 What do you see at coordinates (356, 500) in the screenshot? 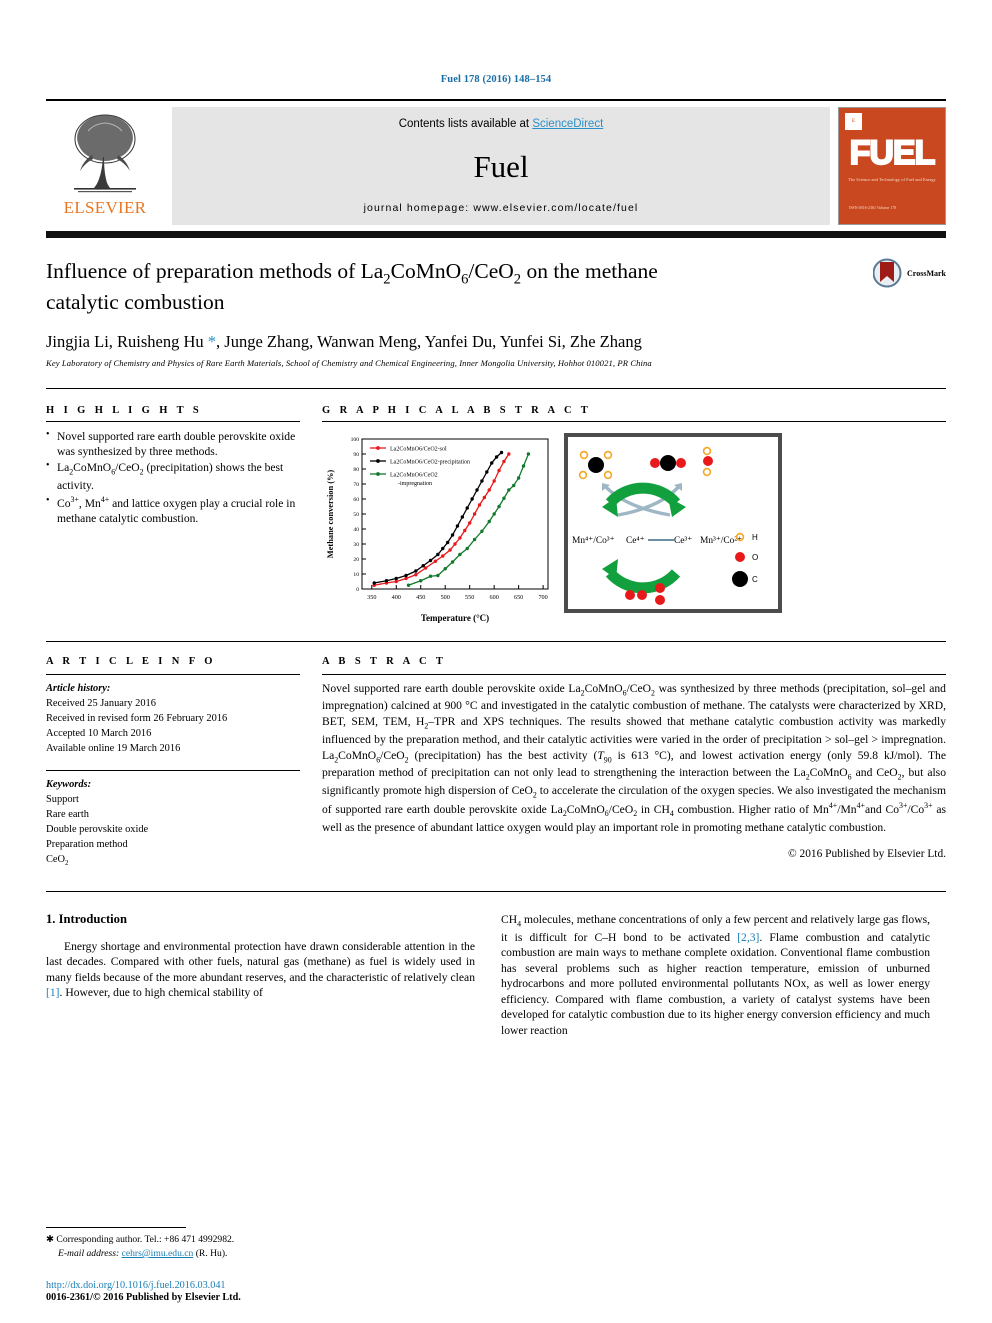
I see `svg-text: 60` at bounding box center [356, 500].